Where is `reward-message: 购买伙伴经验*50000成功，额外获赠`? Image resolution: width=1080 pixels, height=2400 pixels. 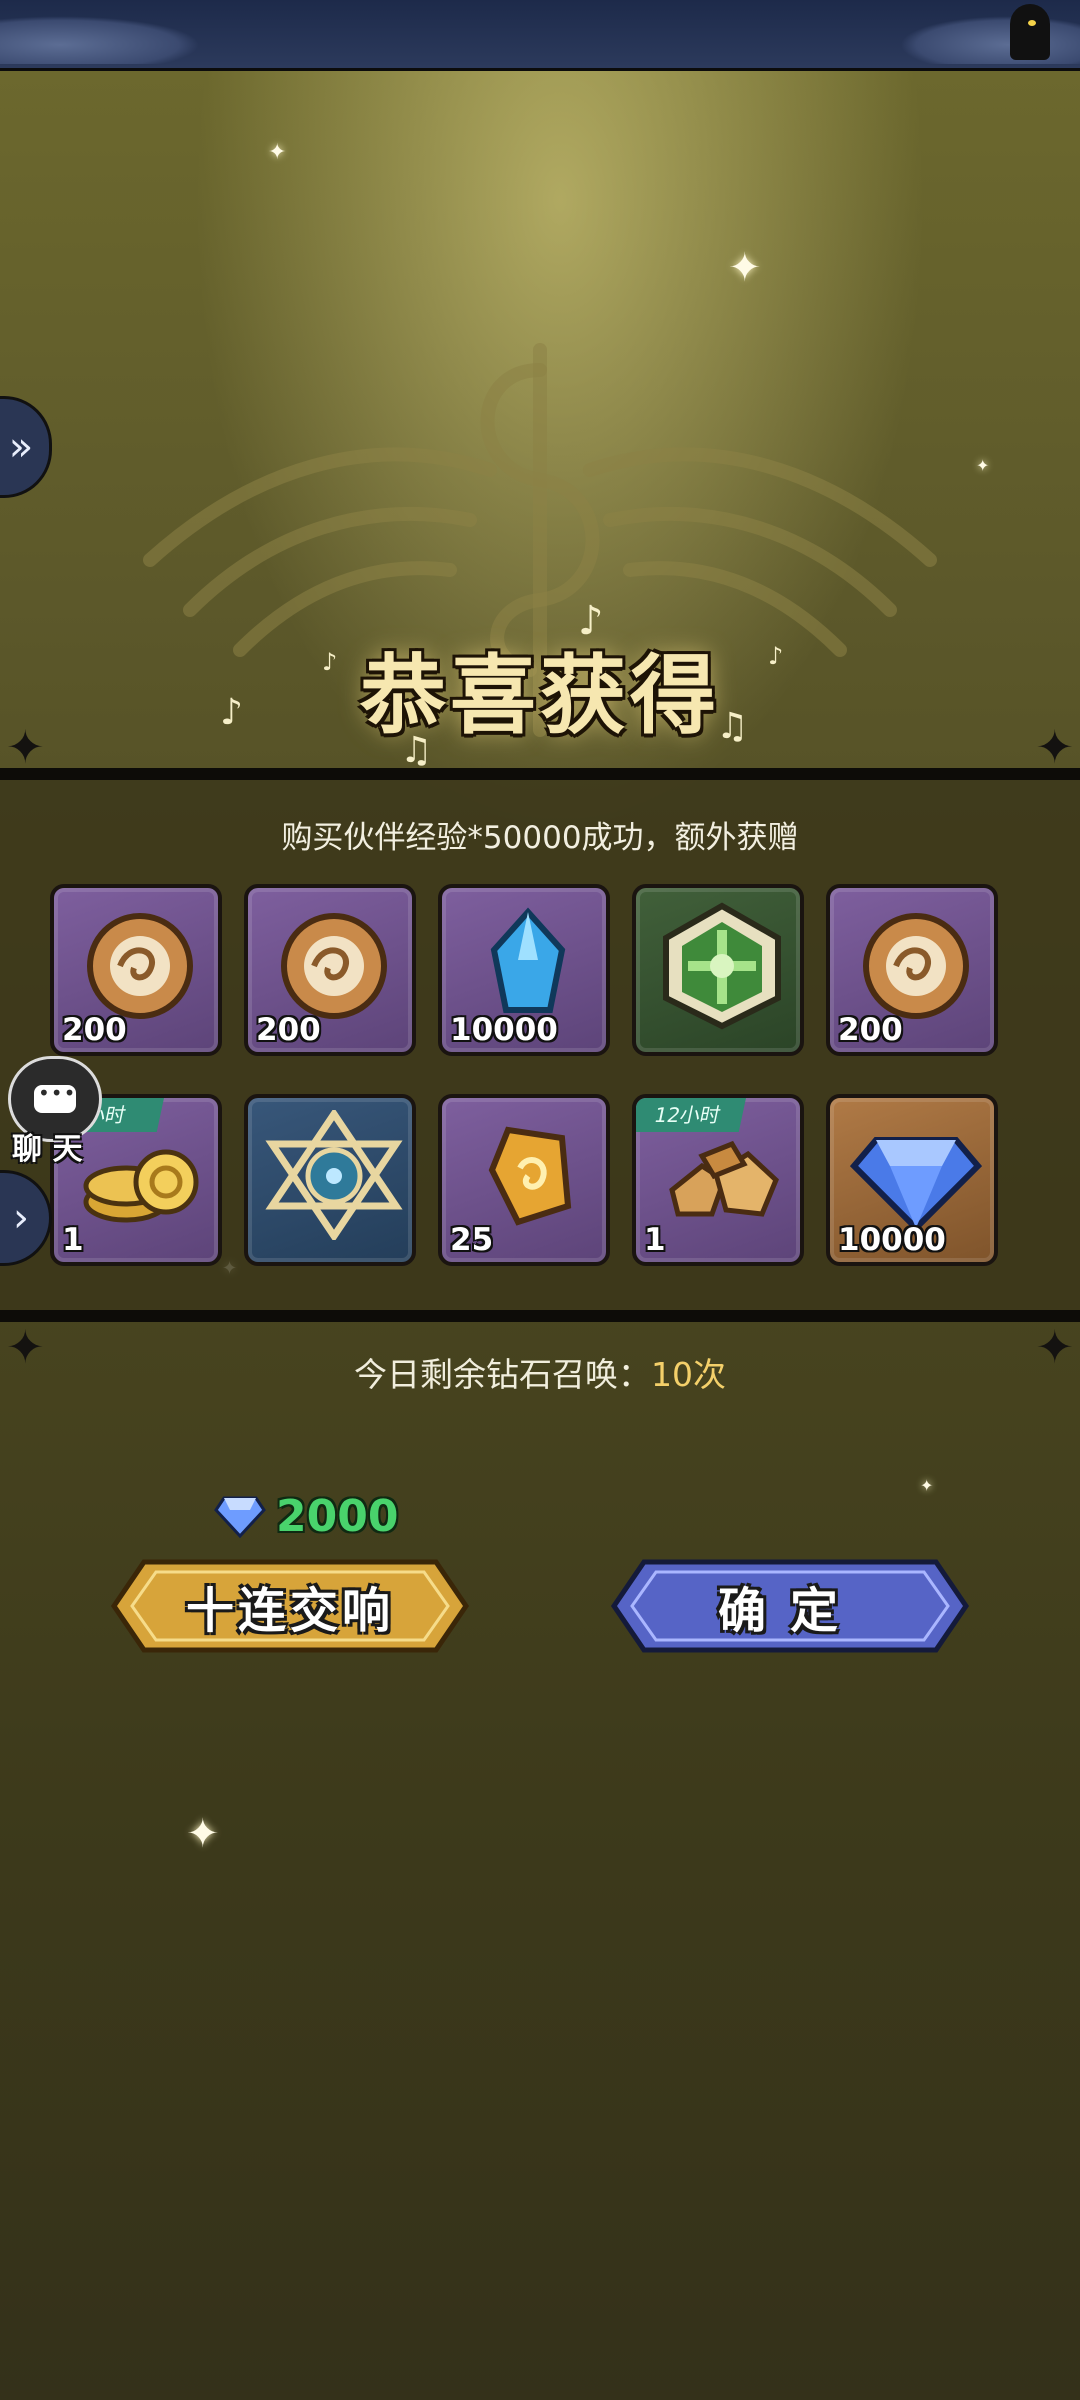 reward-message: 购买伙伴经验*50000成功，额外获赠 is located at coordinates (540, 838).